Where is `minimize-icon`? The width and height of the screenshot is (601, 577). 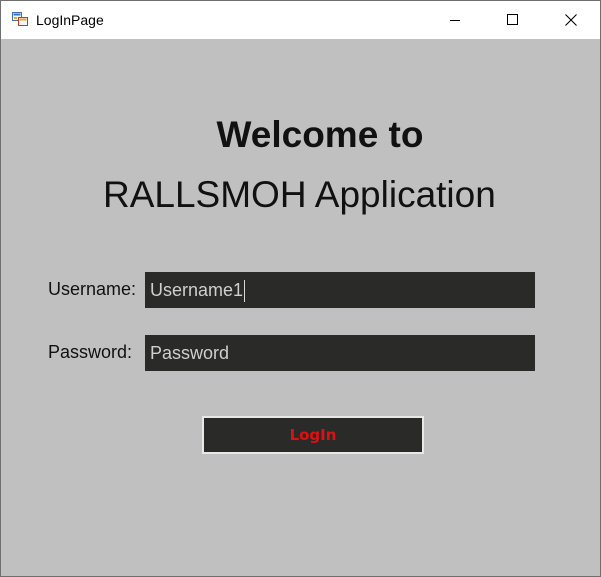
minimize-icon is located at coordinates (455, 20).